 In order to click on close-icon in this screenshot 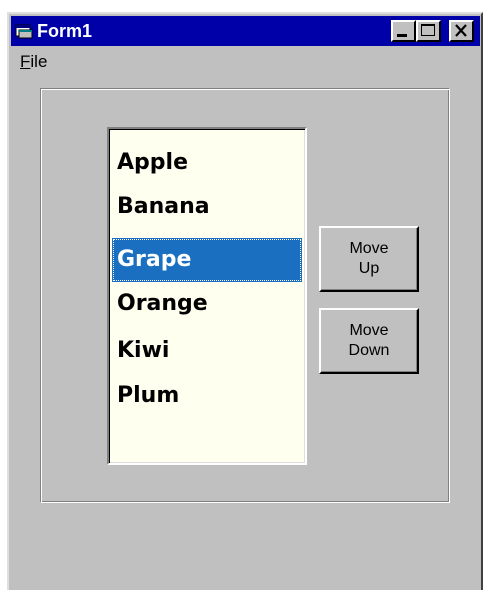, I will do `click(461, 30)`.